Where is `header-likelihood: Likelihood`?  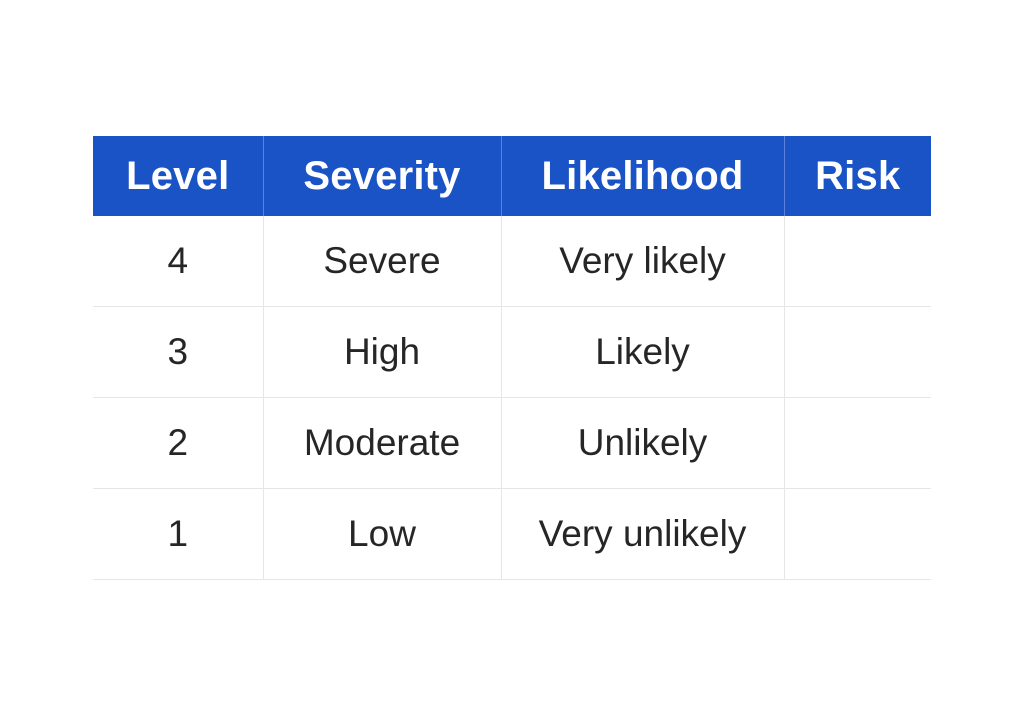
header-likelihood: Likelihood is located at coordinates (642, 176).